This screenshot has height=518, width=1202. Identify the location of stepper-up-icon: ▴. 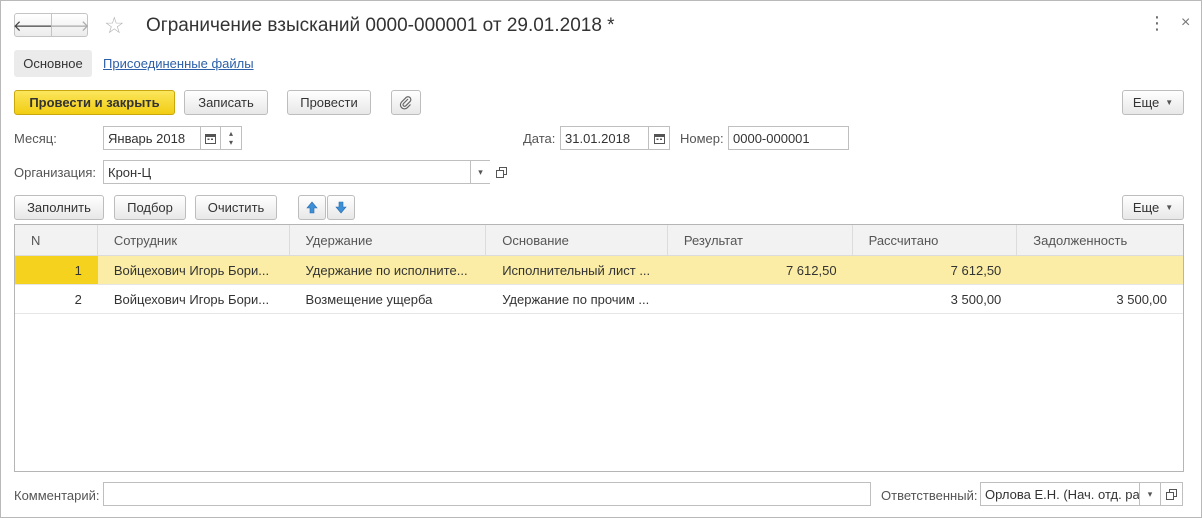
(231, 133).